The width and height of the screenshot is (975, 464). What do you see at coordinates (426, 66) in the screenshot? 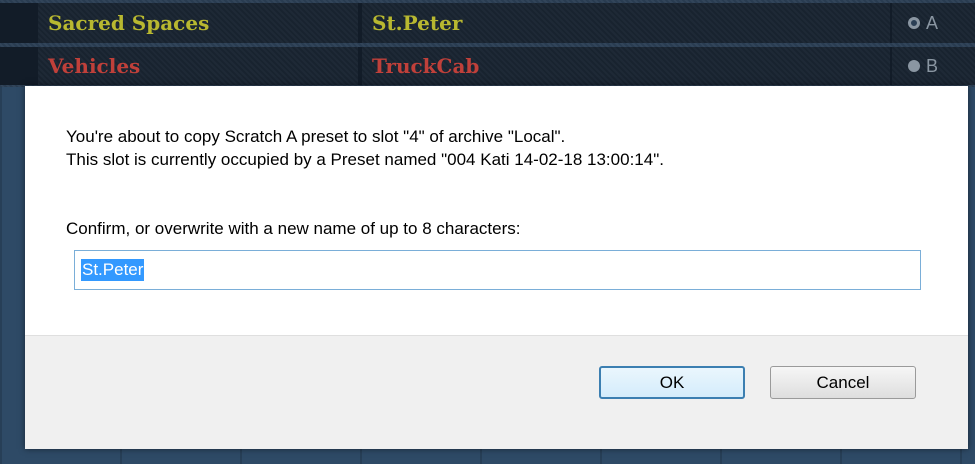
I see `preset-label: TruckCab` at bounding box center [426, 66].